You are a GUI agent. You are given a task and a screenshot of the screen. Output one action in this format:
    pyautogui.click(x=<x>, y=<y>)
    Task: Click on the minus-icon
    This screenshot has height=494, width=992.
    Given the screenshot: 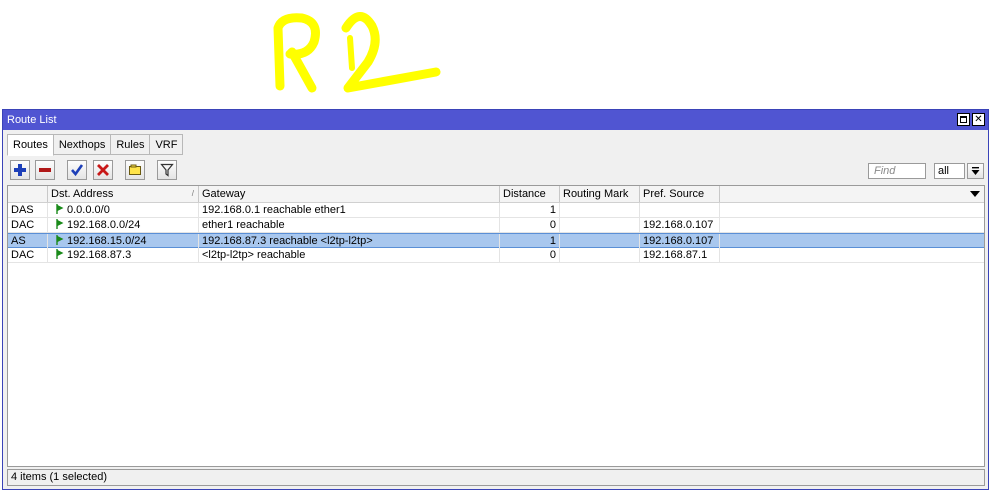 What is the action you would take?
    pyautogui.click(x=45, y=170)
    